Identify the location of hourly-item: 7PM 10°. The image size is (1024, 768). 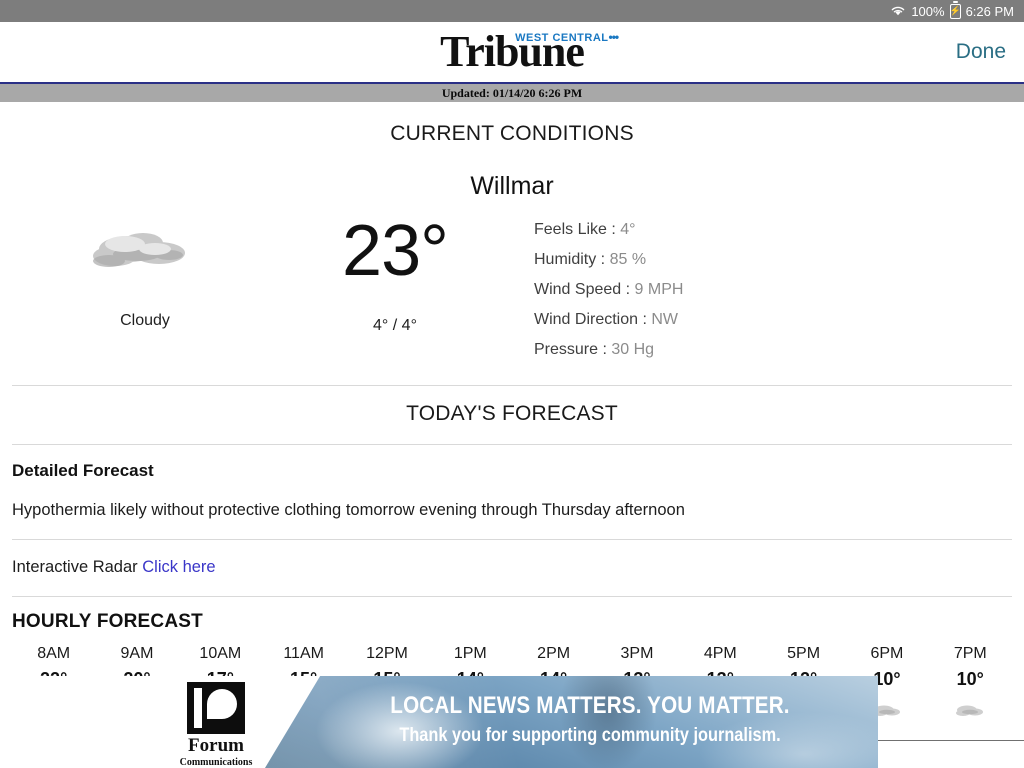
(970, 699).